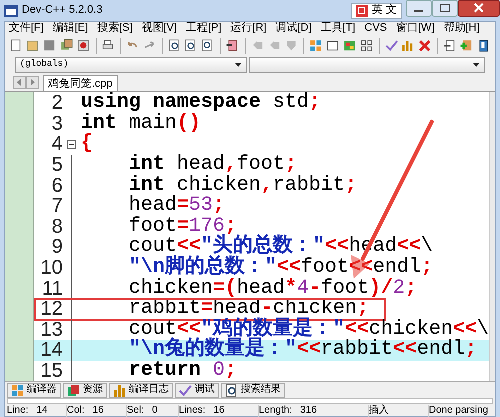  What do you see at coordinates (119, 390) in the screenshot?
I see `bar-chart-icon` at bounding box center [119, 390].